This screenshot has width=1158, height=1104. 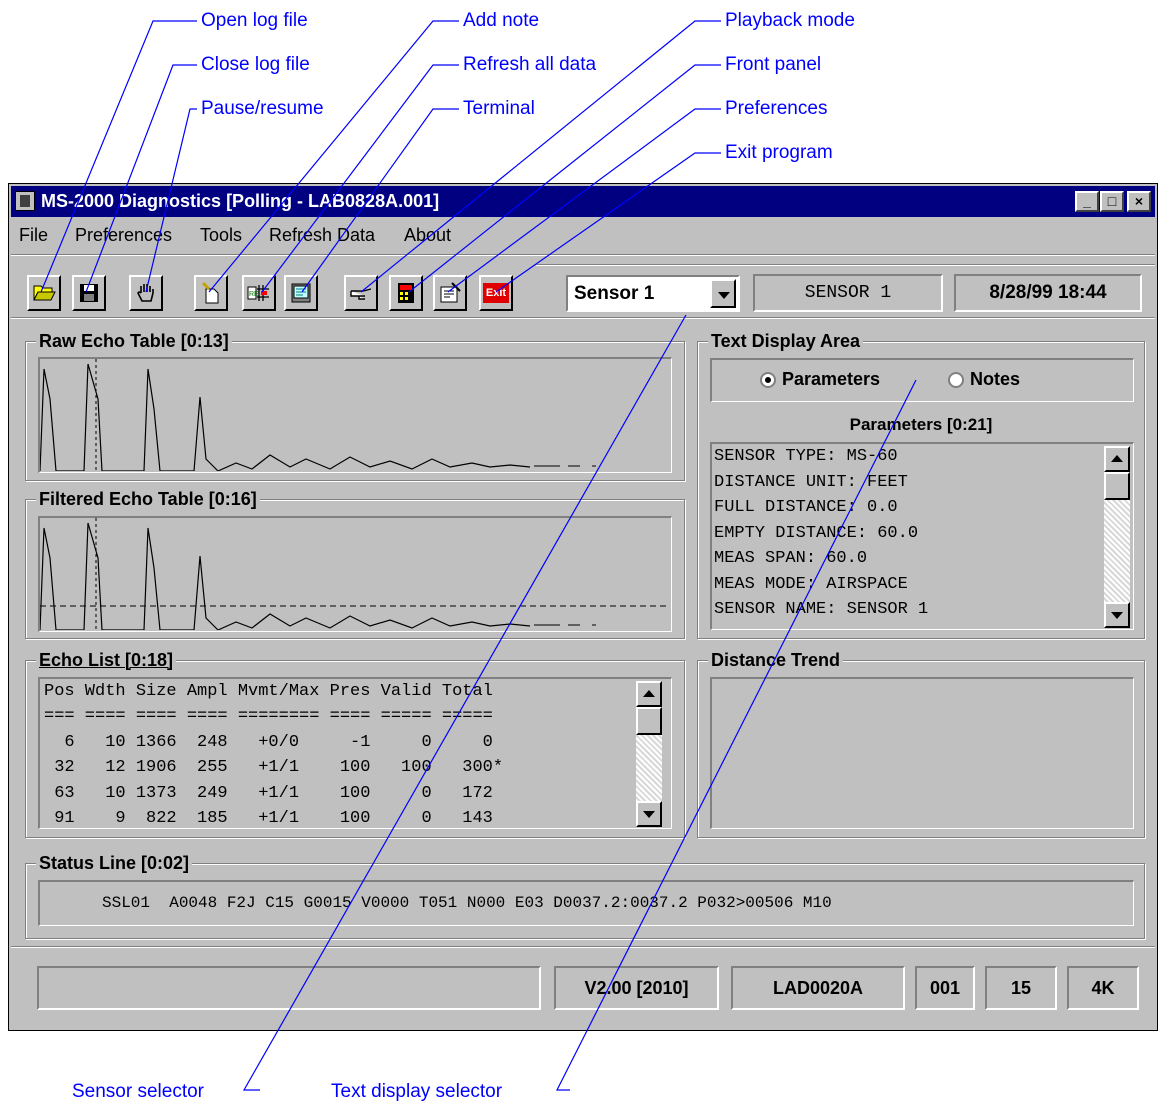 I want to click on raw-echo-title: Raw Echo Table [0:13], so click(x=134, y=341).